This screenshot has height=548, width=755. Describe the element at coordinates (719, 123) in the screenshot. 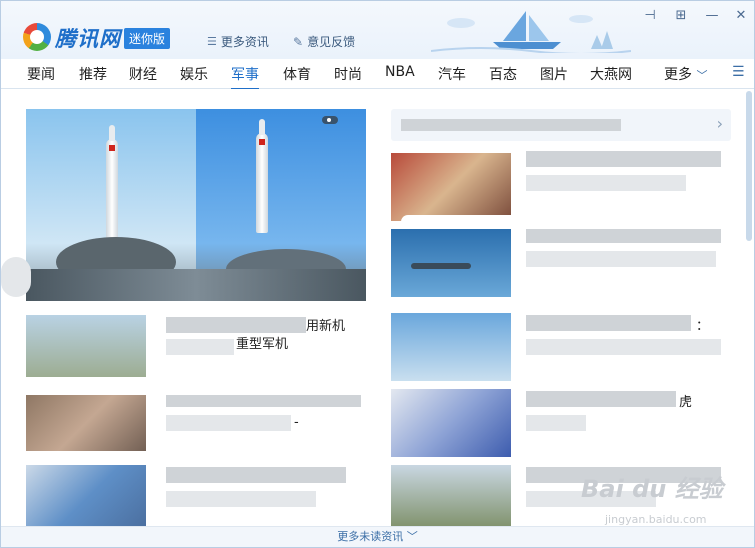

I see `chevron-right-icon: ›` at that location.